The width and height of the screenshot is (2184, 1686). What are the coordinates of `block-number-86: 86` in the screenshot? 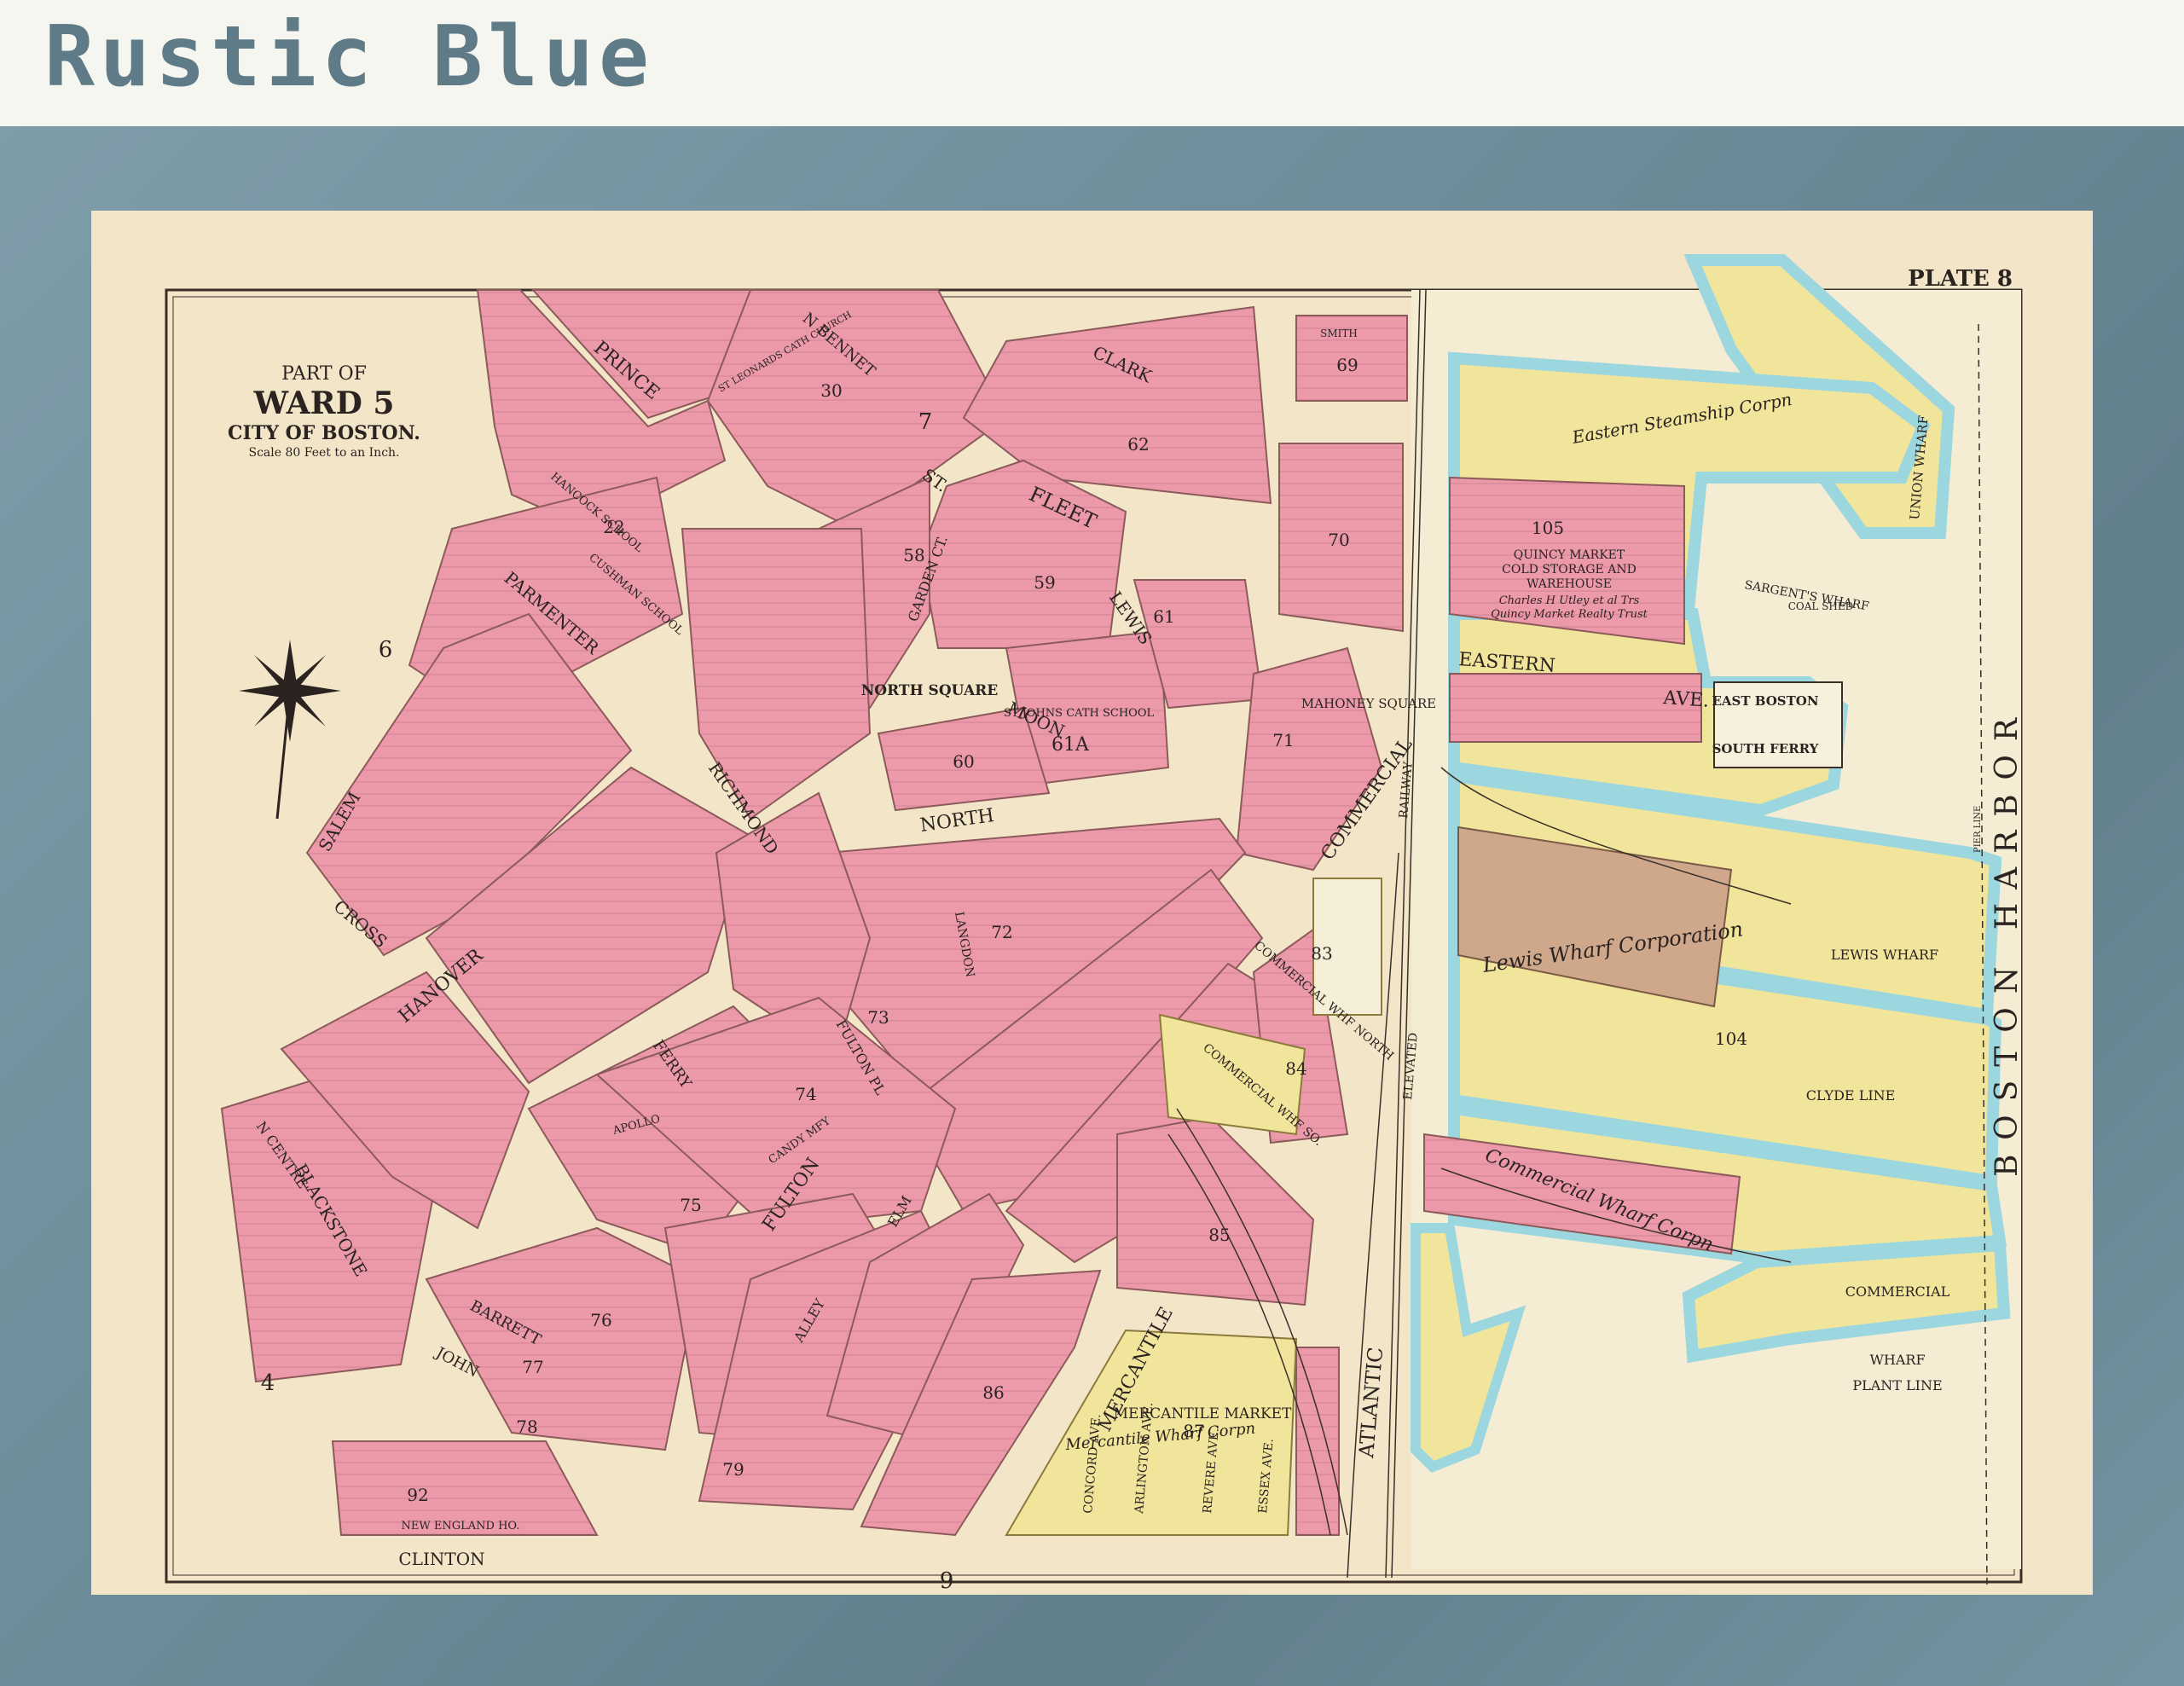 It's located at (993, 1392).